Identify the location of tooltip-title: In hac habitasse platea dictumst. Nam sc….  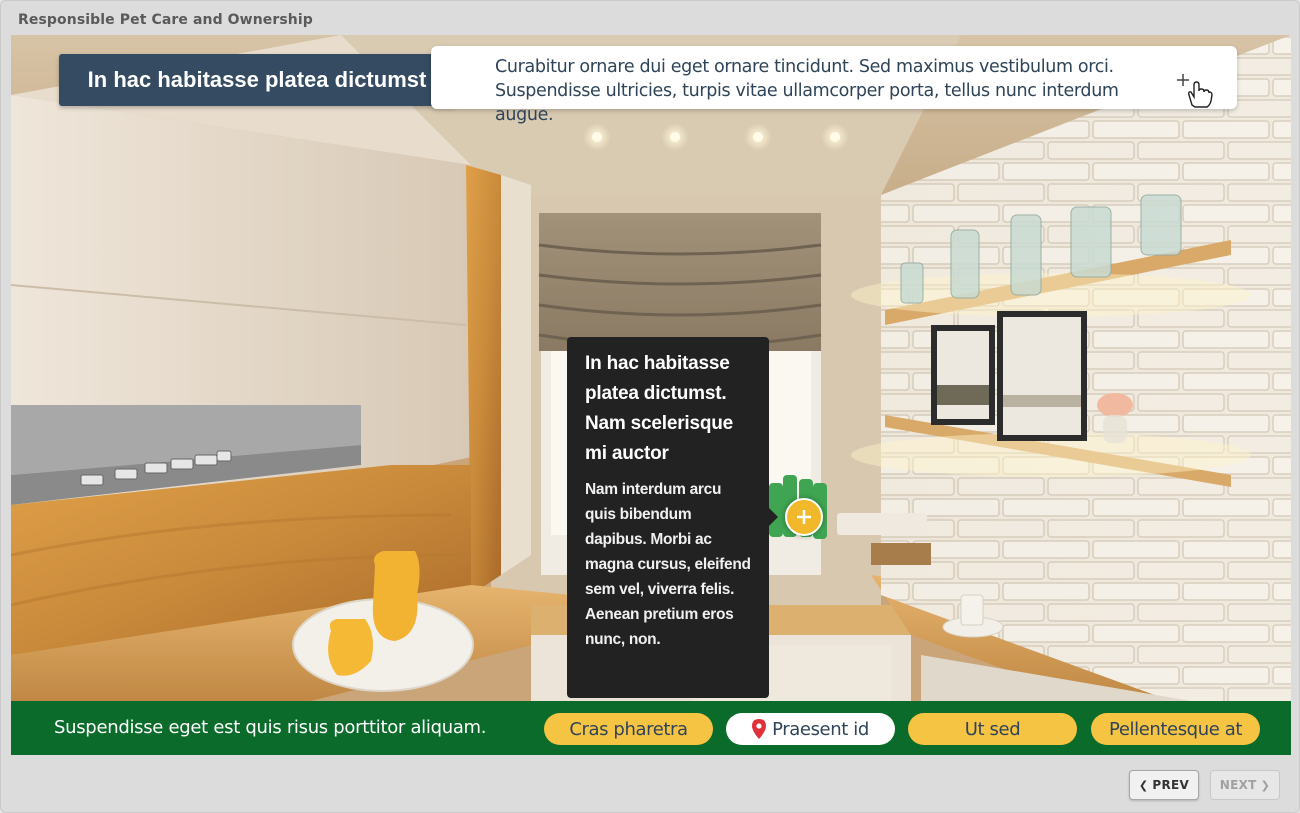
(659, 408).